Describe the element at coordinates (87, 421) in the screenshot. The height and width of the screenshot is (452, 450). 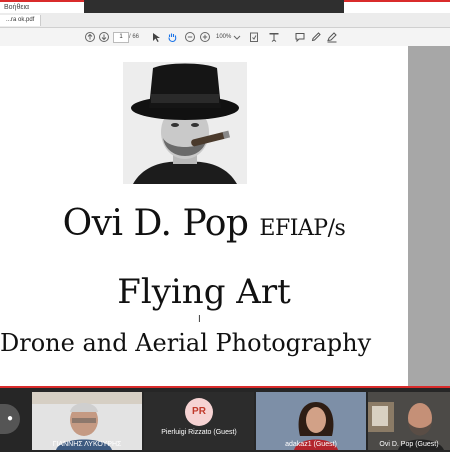
I see `participant-tile: ΓΙΑΝΝΗΣ ΛΥΚΟΥΡΗΣ` at that location.